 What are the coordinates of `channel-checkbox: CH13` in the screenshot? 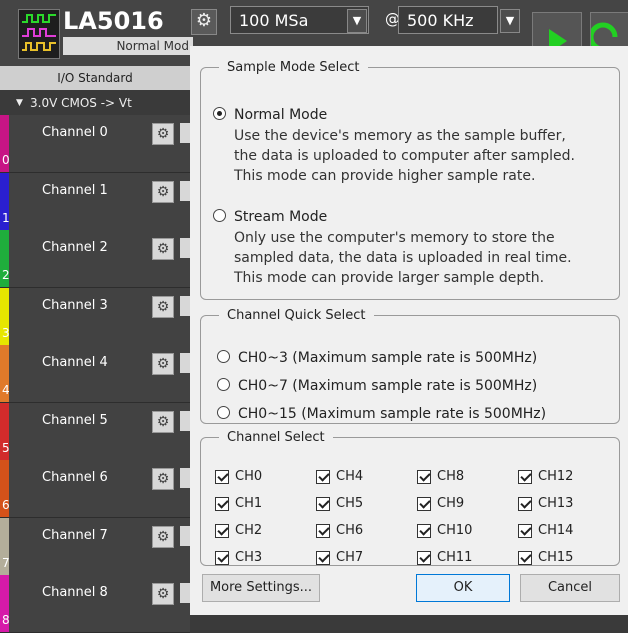 It's located at (545, 503).